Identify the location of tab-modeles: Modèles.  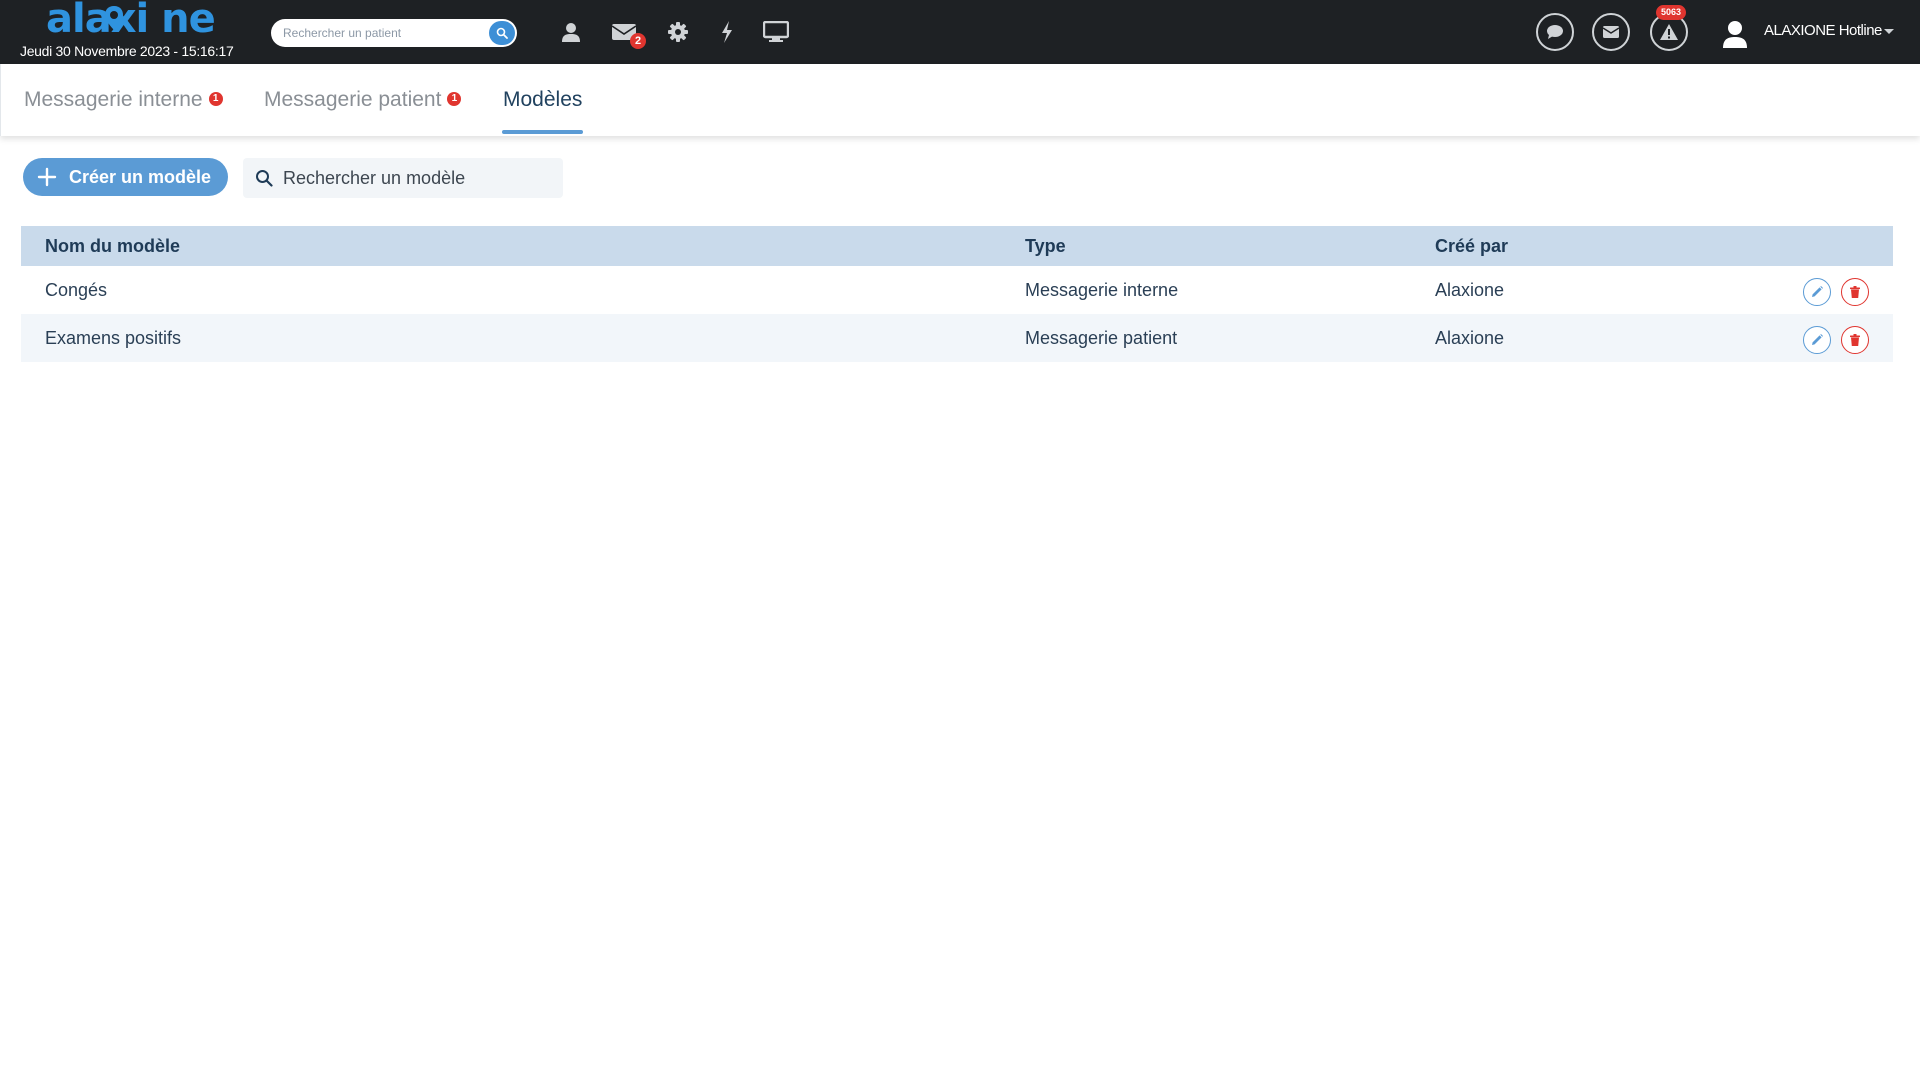
(542, 112).